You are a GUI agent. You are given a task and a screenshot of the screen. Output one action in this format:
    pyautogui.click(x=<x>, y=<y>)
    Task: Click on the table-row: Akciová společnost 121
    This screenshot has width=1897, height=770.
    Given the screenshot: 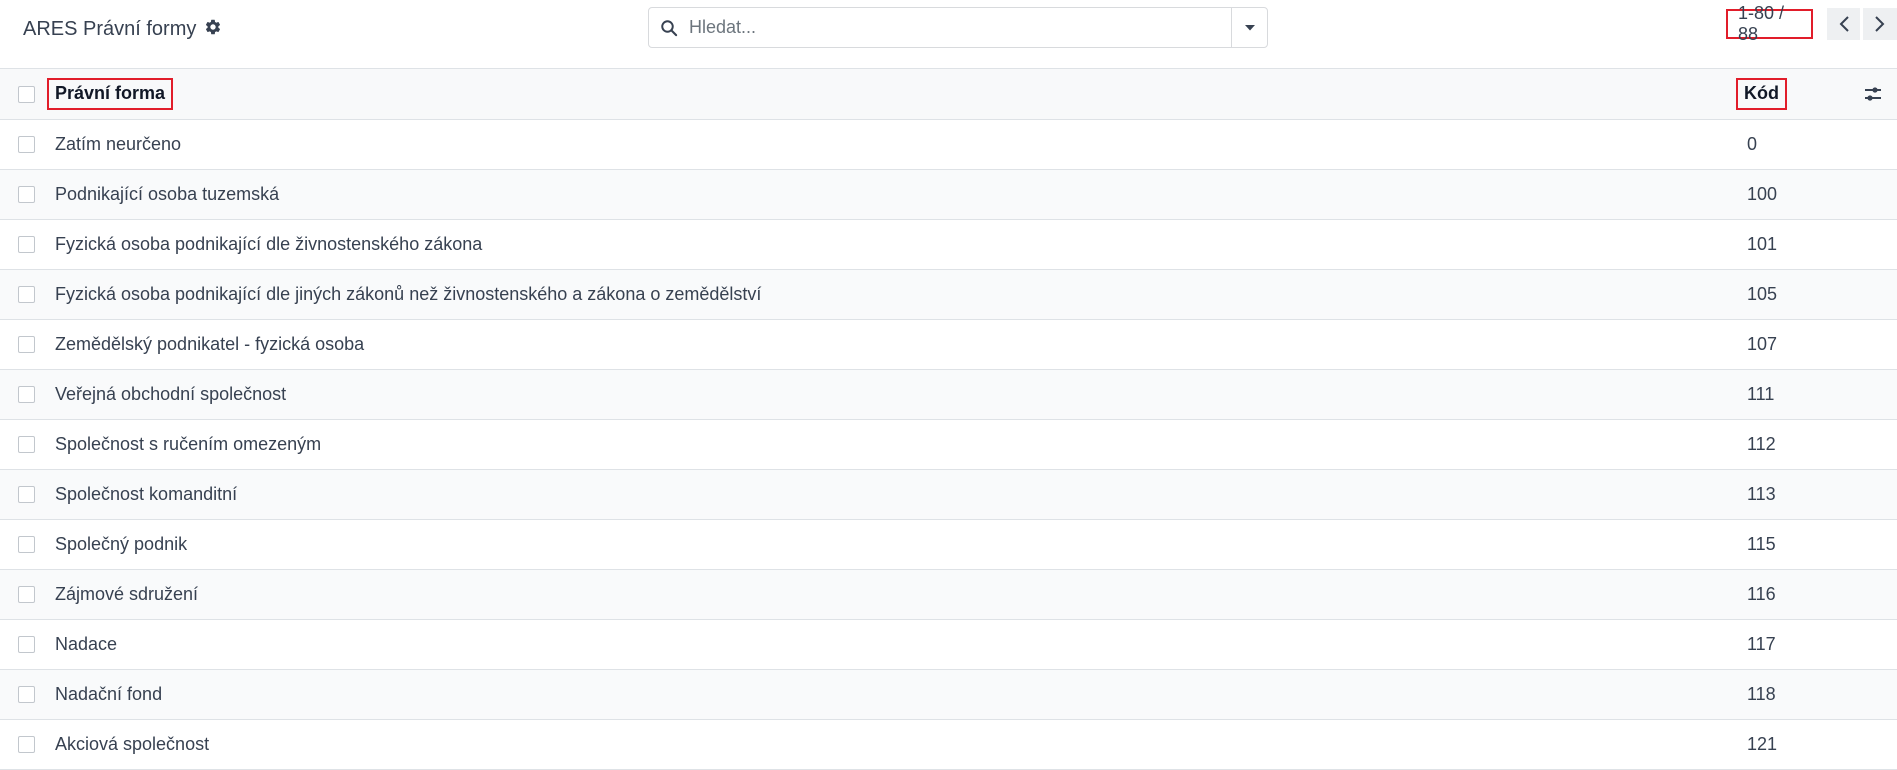 What is the action you would take?
    pyautogui.click(x=948, y=744)
    